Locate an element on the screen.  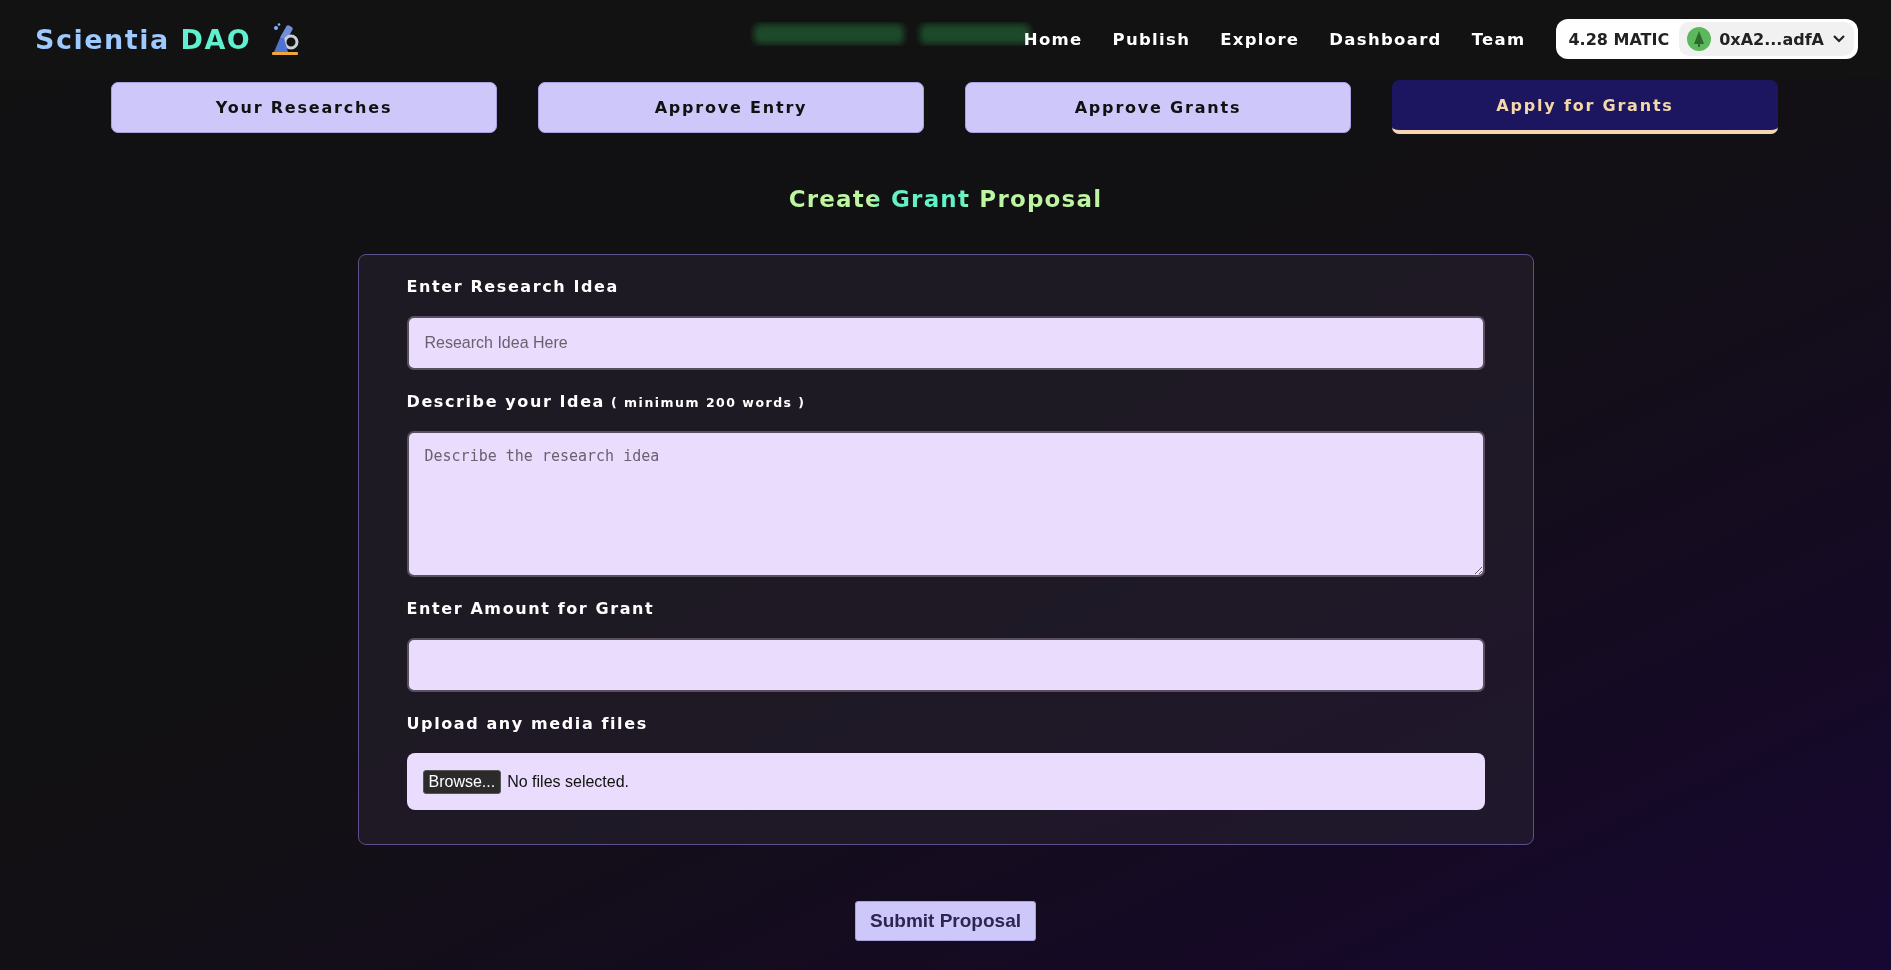
input-field: Research Idea Here is located at coordinates (945, 343).